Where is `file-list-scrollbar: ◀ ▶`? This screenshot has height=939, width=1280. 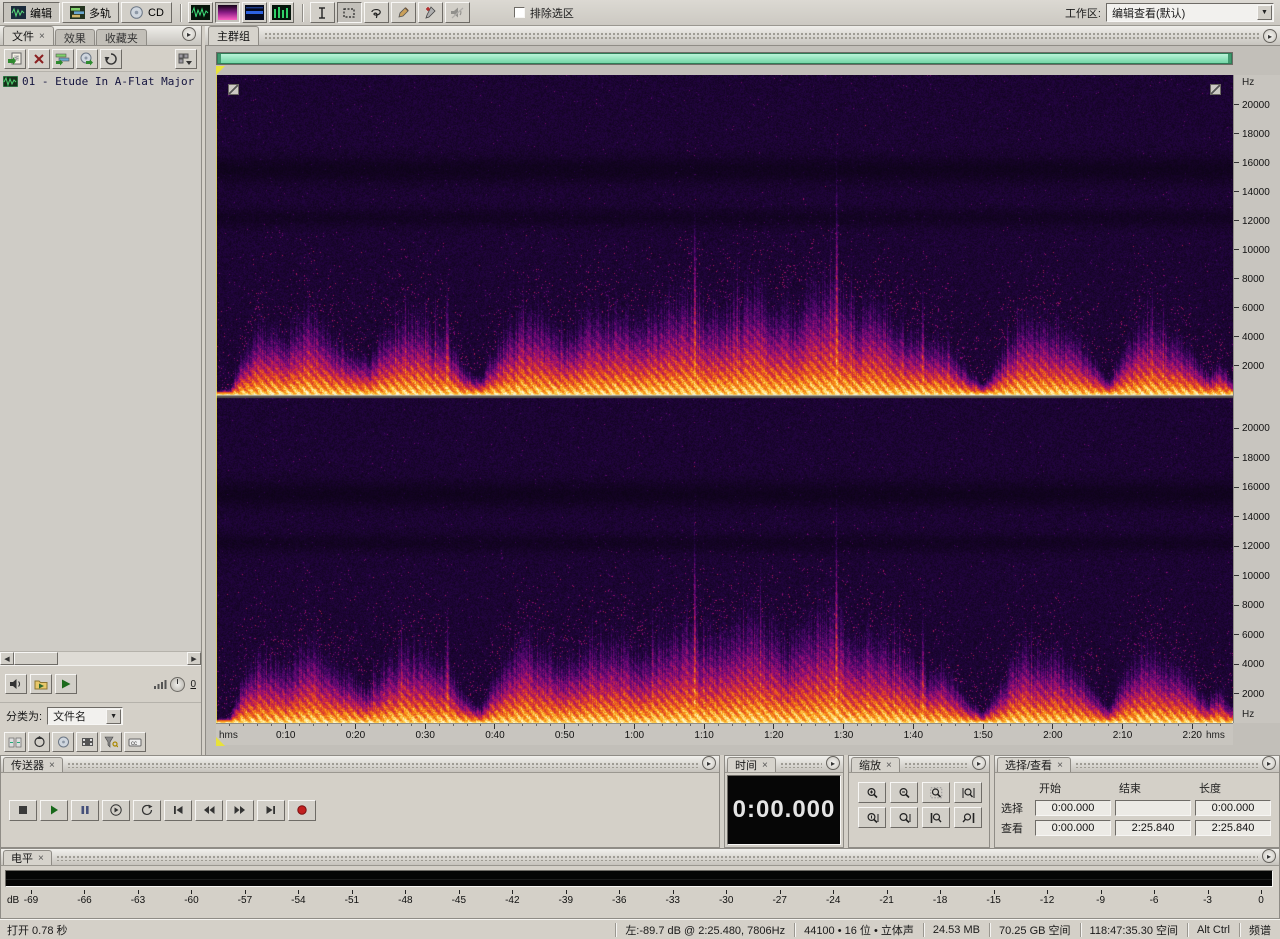 file-list-scrollbar: ◀ ▶ is located at coordinates (100, 658).